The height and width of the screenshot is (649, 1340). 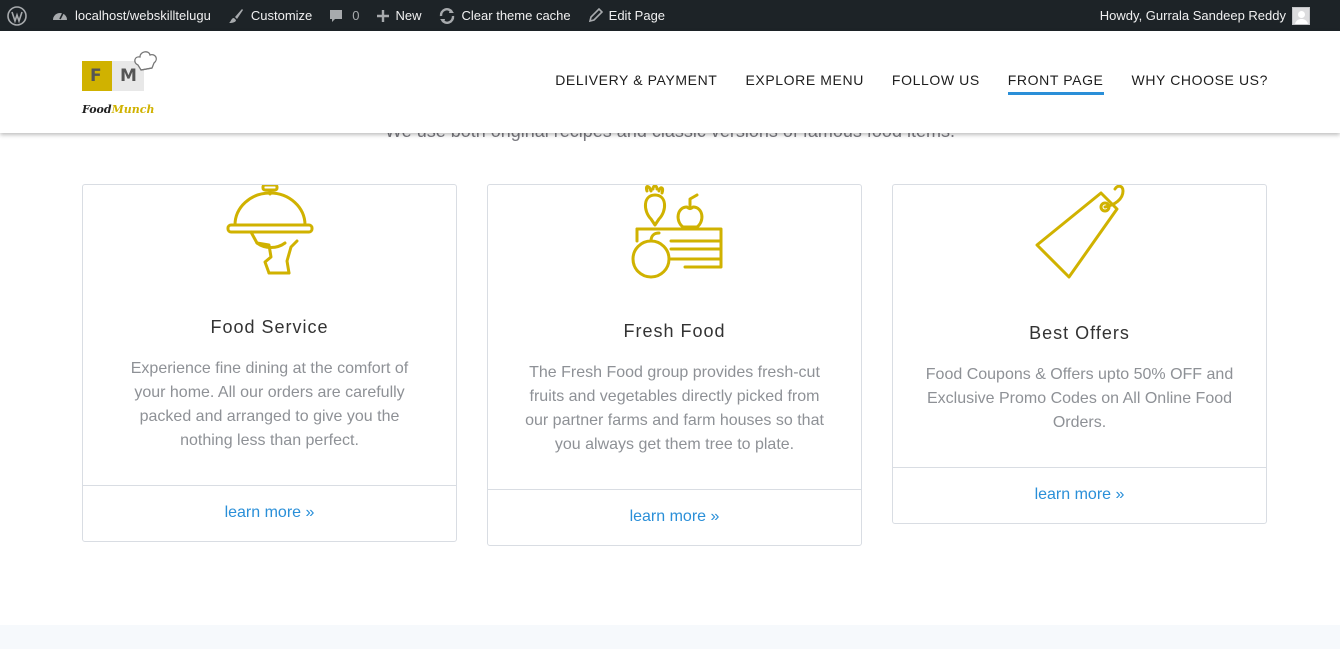 I want to click on fruit-basket-icon, so click(x=676, y=232).